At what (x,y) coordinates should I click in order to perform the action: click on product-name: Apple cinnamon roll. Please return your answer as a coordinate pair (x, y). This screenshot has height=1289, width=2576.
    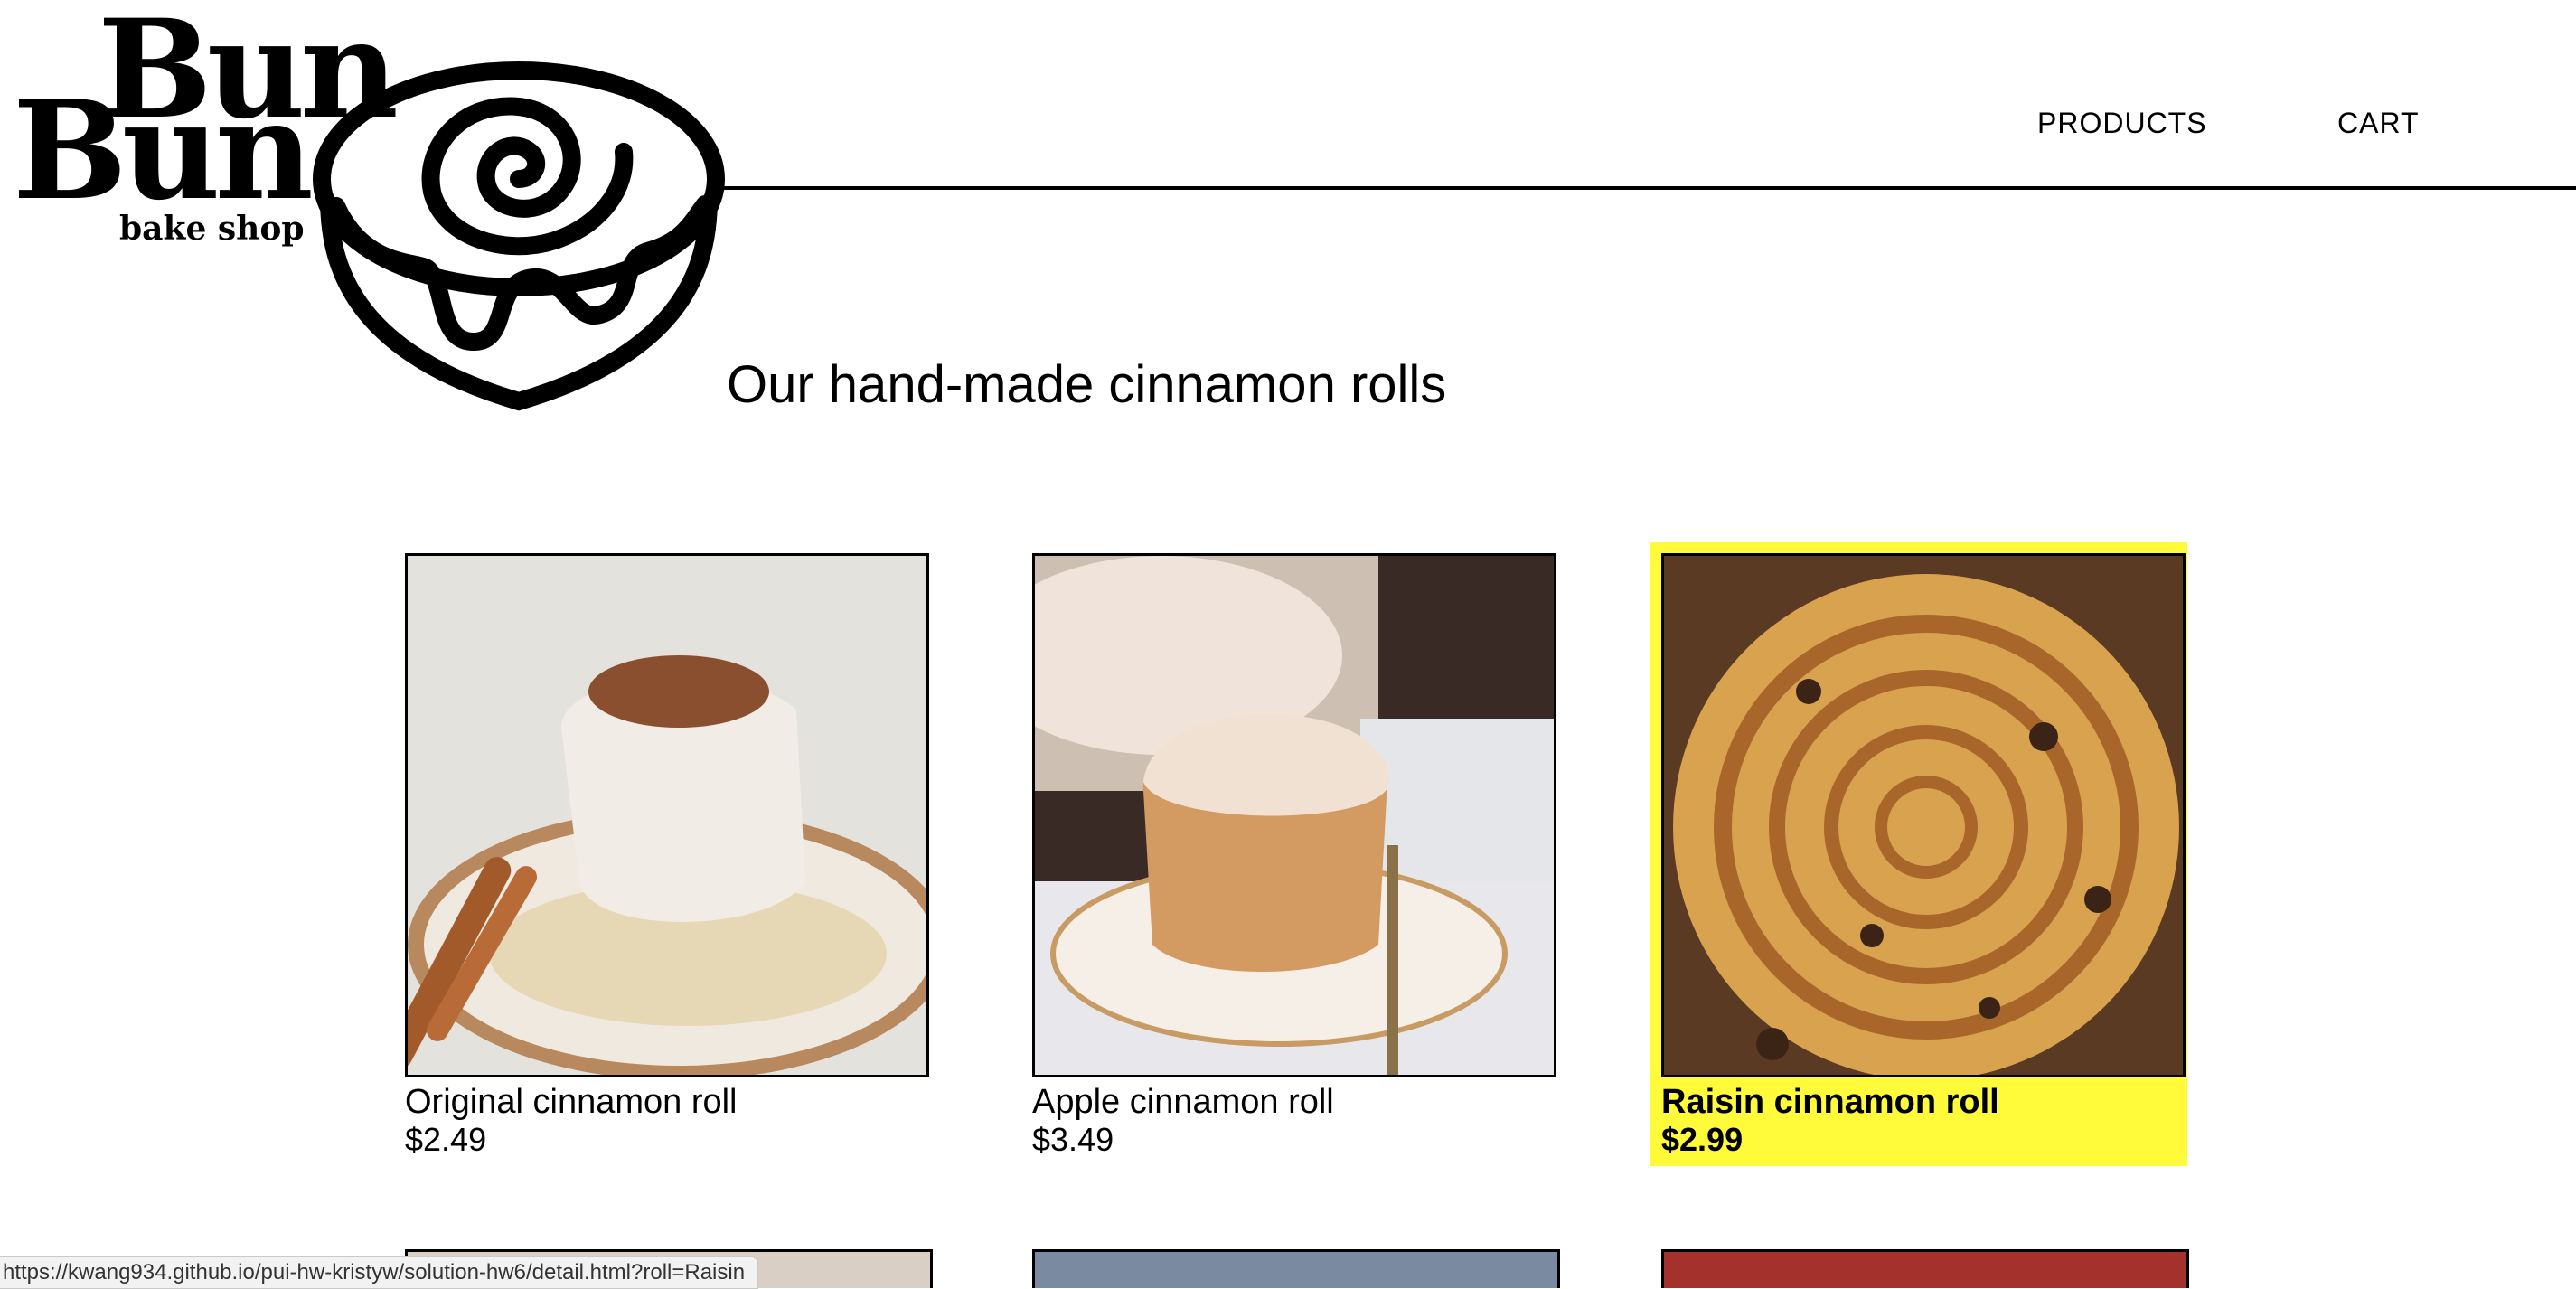
    Looking at the image, I should click on (1294, 1102).